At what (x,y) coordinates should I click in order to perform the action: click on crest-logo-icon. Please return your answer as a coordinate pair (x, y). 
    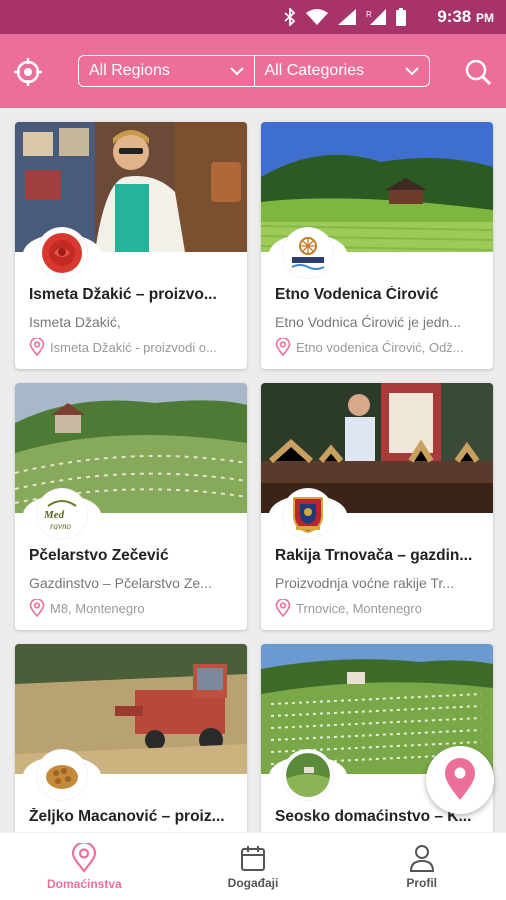
    Looking at the image, I should click on (308, 514).